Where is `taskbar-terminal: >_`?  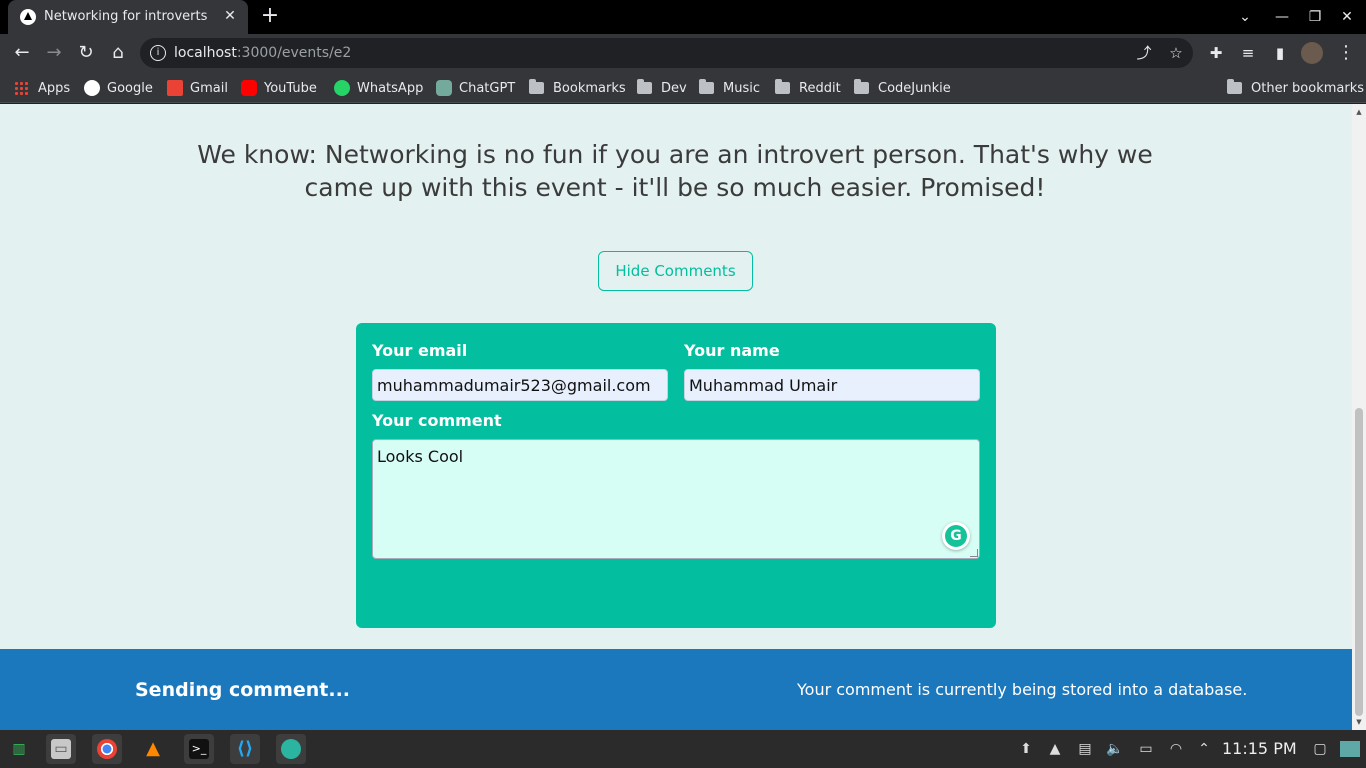 taskbar-terminal: >_ is located at coordinates (199, 749).